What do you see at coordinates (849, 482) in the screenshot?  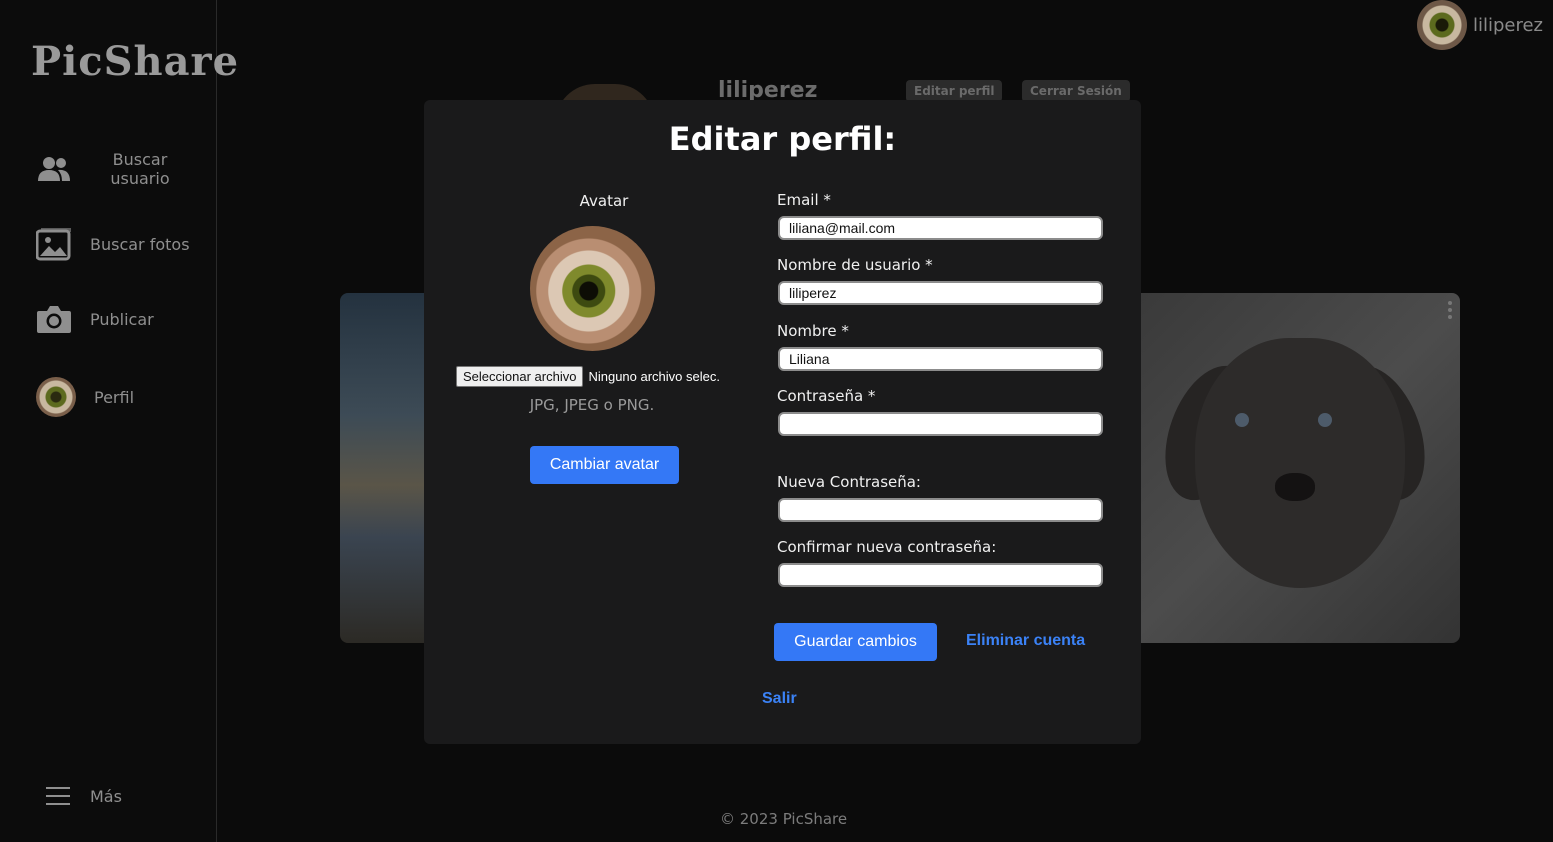 I see `new-password-label: Nueva Contraseña:` at bounding box center [849, 482].